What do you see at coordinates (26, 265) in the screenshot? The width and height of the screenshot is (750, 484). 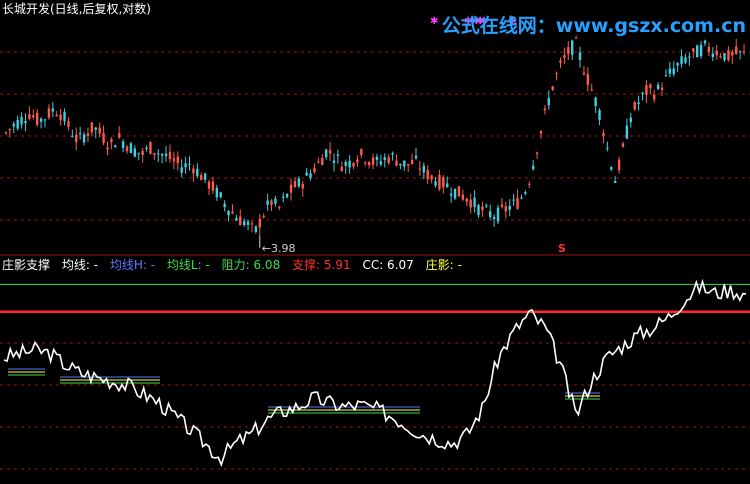 I see `legend-zhuangying-support: 庄影支撑` at bounding box center [26, 265].